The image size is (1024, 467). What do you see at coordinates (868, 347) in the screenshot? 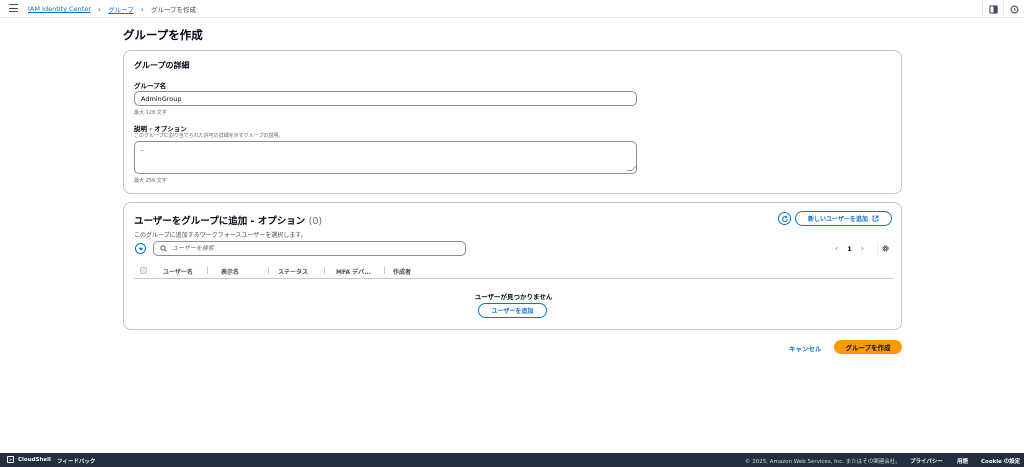
I see `create-group-button: グループを作成` at bounding box center [868, 347].